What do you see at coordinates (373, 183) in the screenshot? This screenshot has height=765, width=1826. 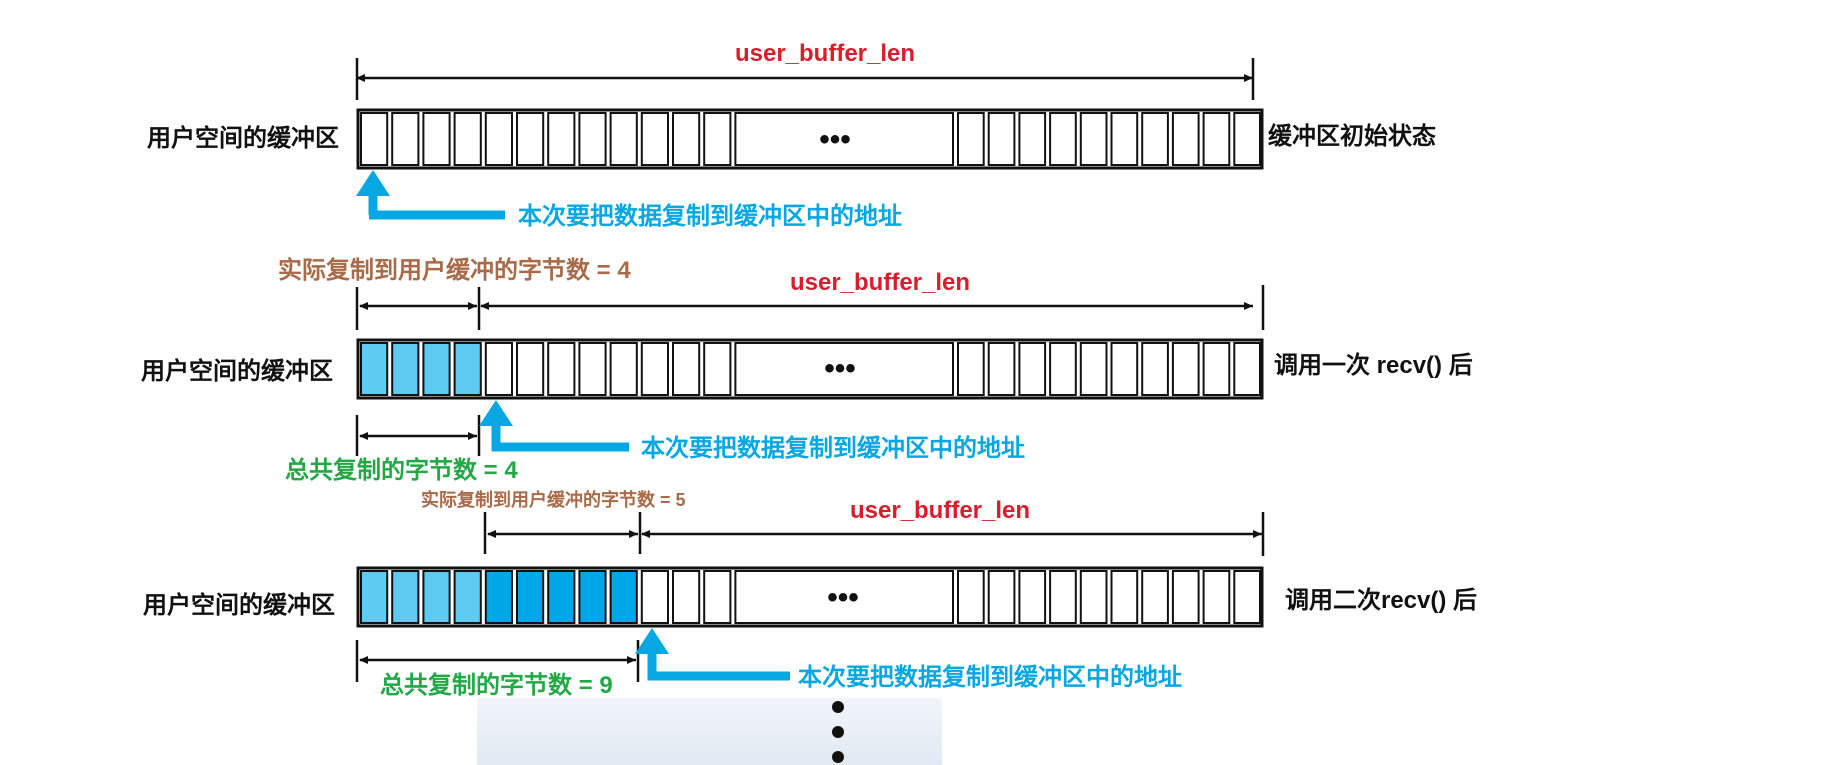 I see `pointer-arrow-head` at bounding box center [373, 183].